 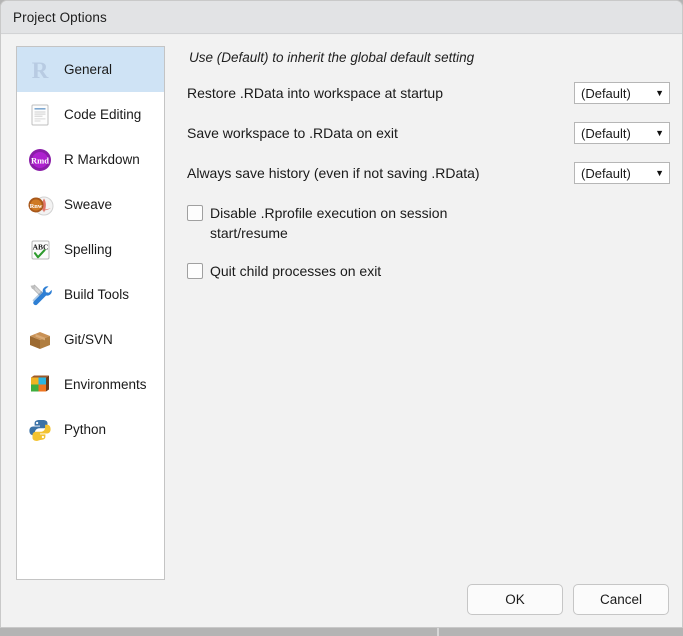 I want to click on sidebar-item-label: Git/SVN, so click(x=88, y=339).